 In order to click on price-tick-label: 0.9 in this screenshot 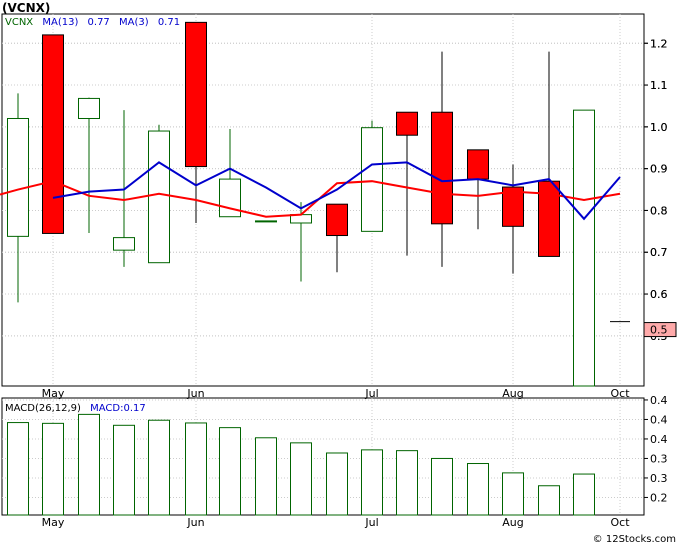, I will do `click(659, 169)`.